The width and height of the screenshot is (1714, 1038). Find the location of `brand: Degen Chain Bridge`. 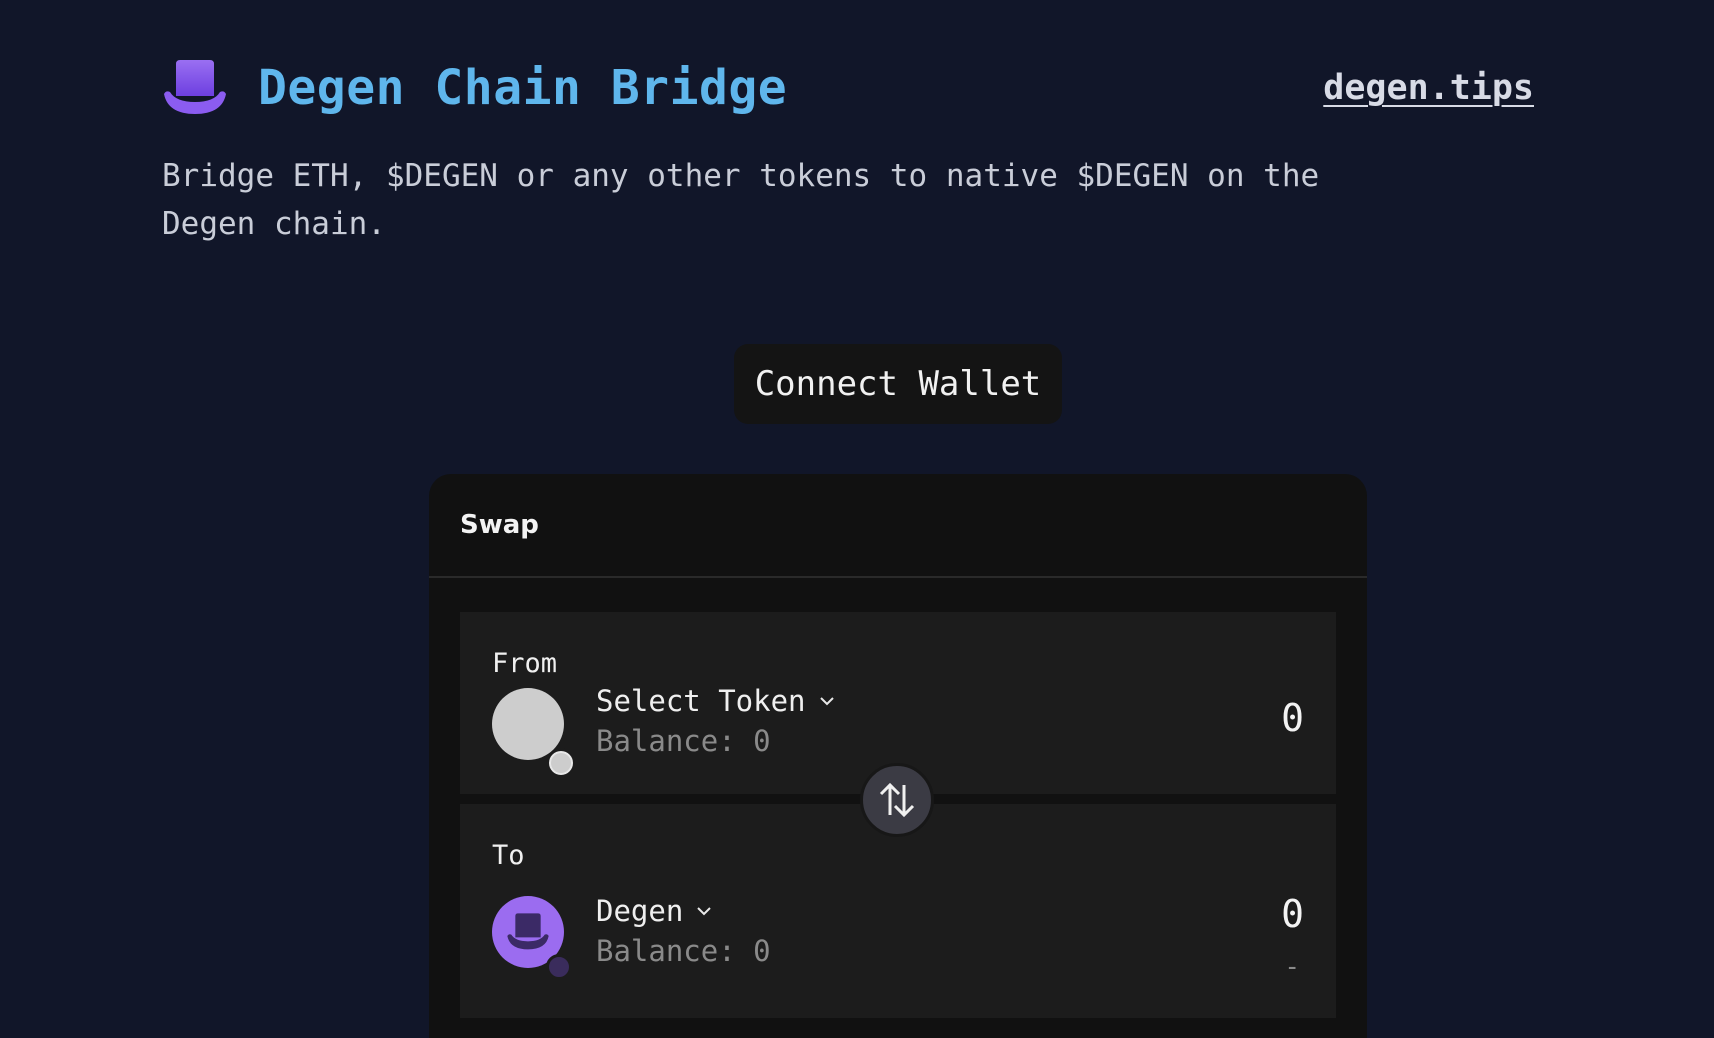

brand: Degen Chain Bridge is located at coordinates (474, 88).